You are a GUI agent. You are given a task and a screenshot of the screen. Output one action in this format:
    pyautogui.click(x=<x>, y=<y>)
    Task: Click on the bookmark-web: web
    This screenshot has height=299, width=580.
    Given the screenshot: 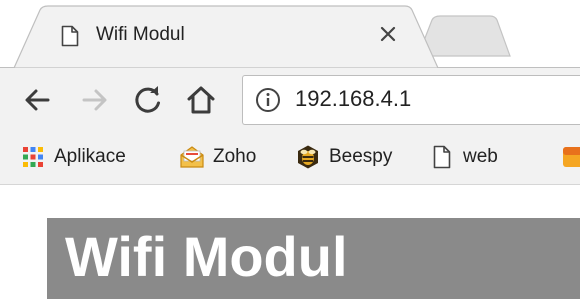 What is the action you would take?
    pyautogui.click(x=469, y=157)
    